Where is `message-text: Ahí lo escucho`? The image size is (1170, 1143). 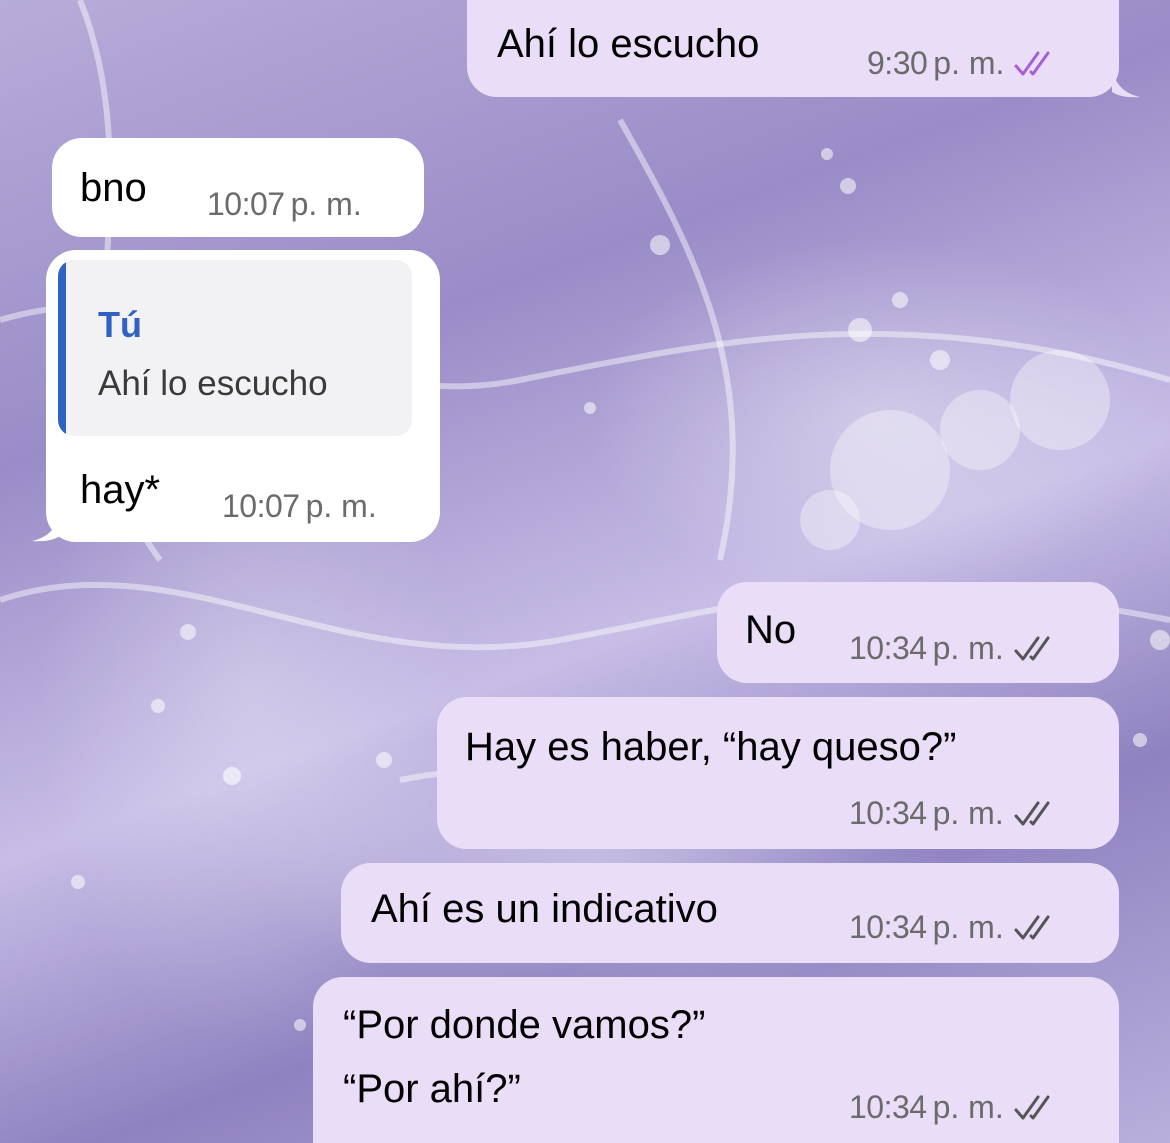
message-text: Ahí lo escucho is located at coordinates (628, 44).